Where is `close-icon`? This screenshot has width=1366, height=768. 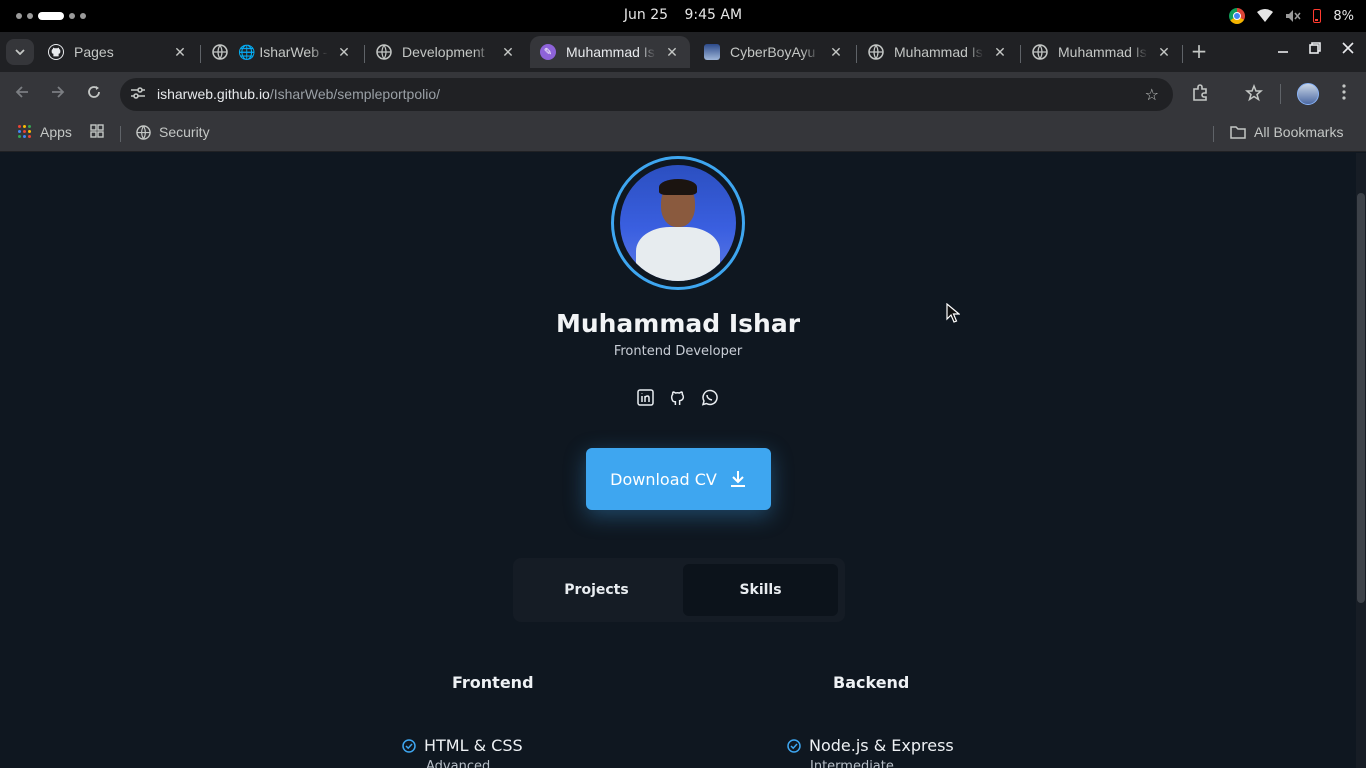
close-icon is located at coordinates (1348, 48).